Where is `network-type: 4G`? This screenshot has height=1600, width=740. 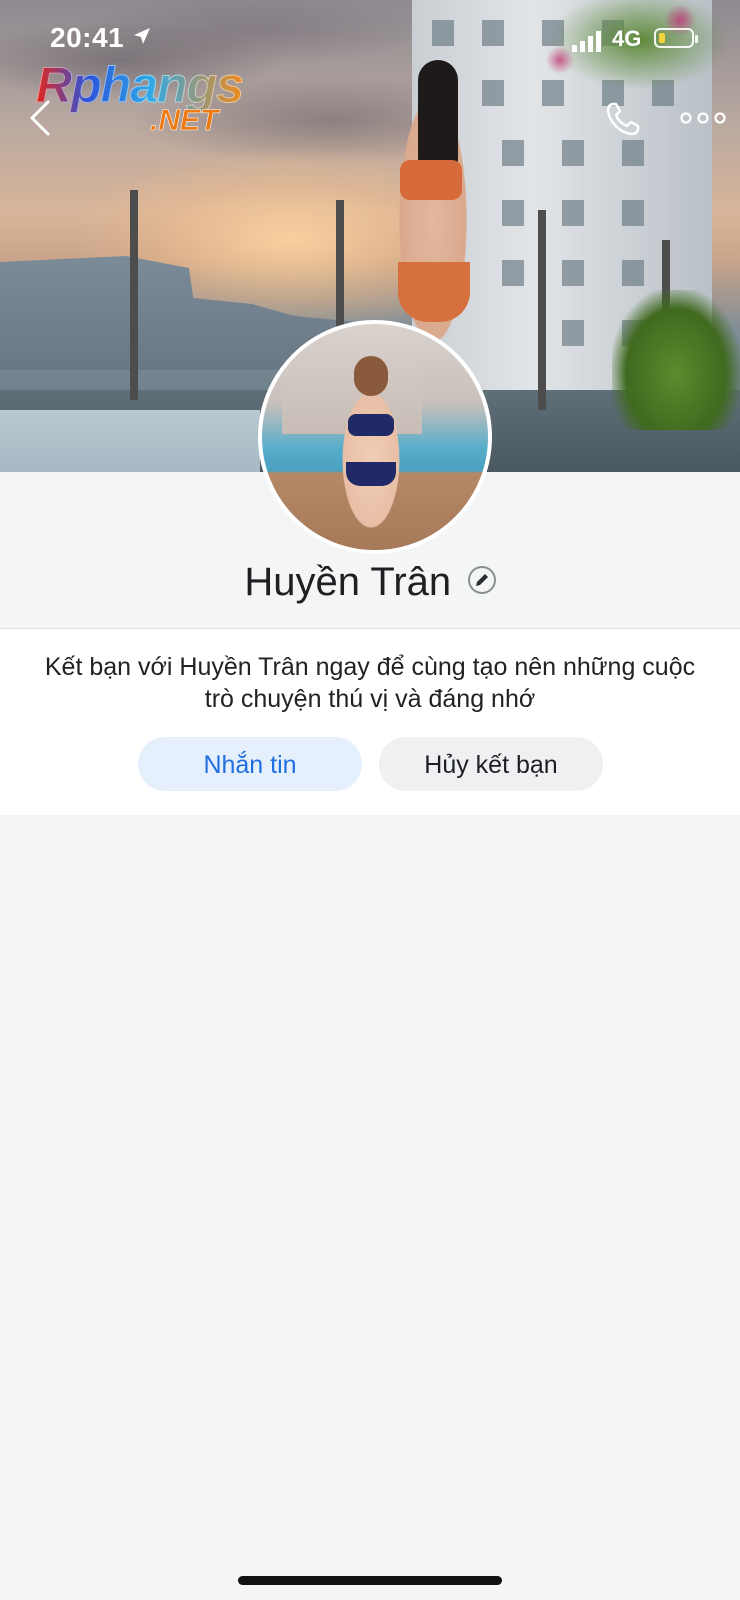
network-type: 4G is located at coordinates (627, 38).